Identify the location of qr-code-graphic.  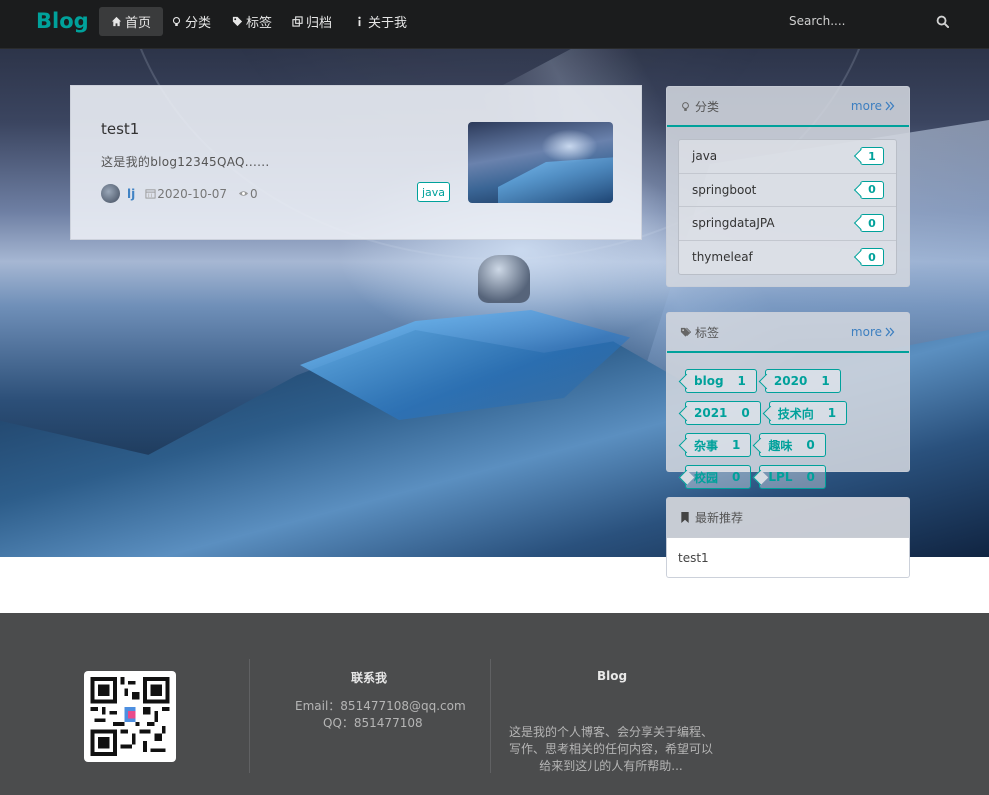
(130, 716).